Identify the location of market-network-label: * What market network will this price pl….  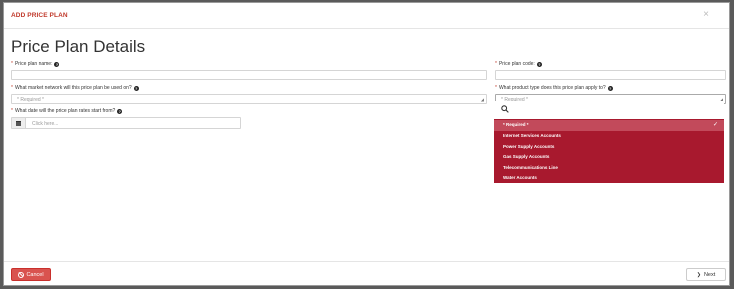
(75, 88).